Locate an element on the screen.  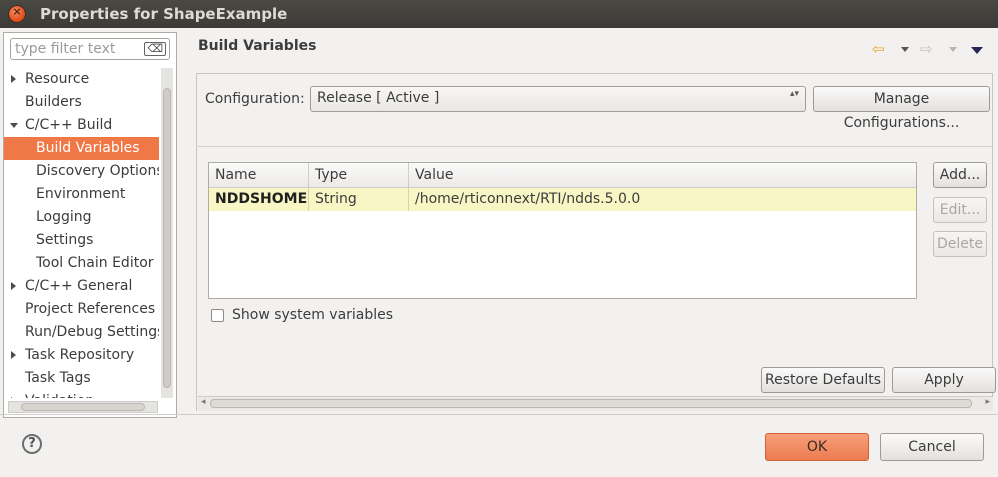
show-system-variables-label: Show system variables is located at coordinates (313, 315).